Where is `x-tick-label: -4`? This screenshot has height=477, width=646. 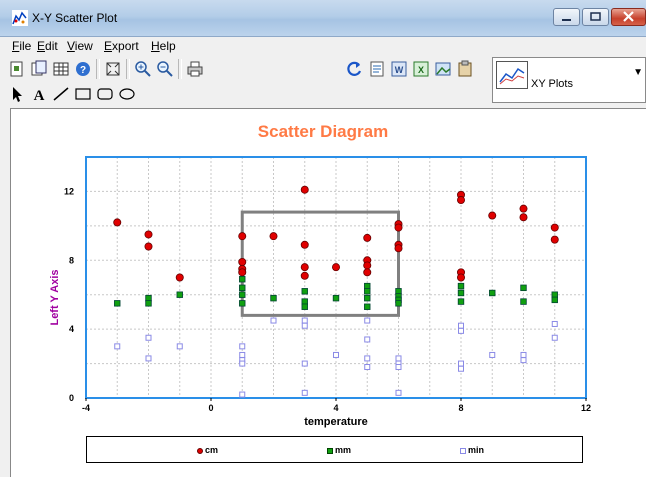
x-tick-label: -4 is located at coordinates (86, 408).